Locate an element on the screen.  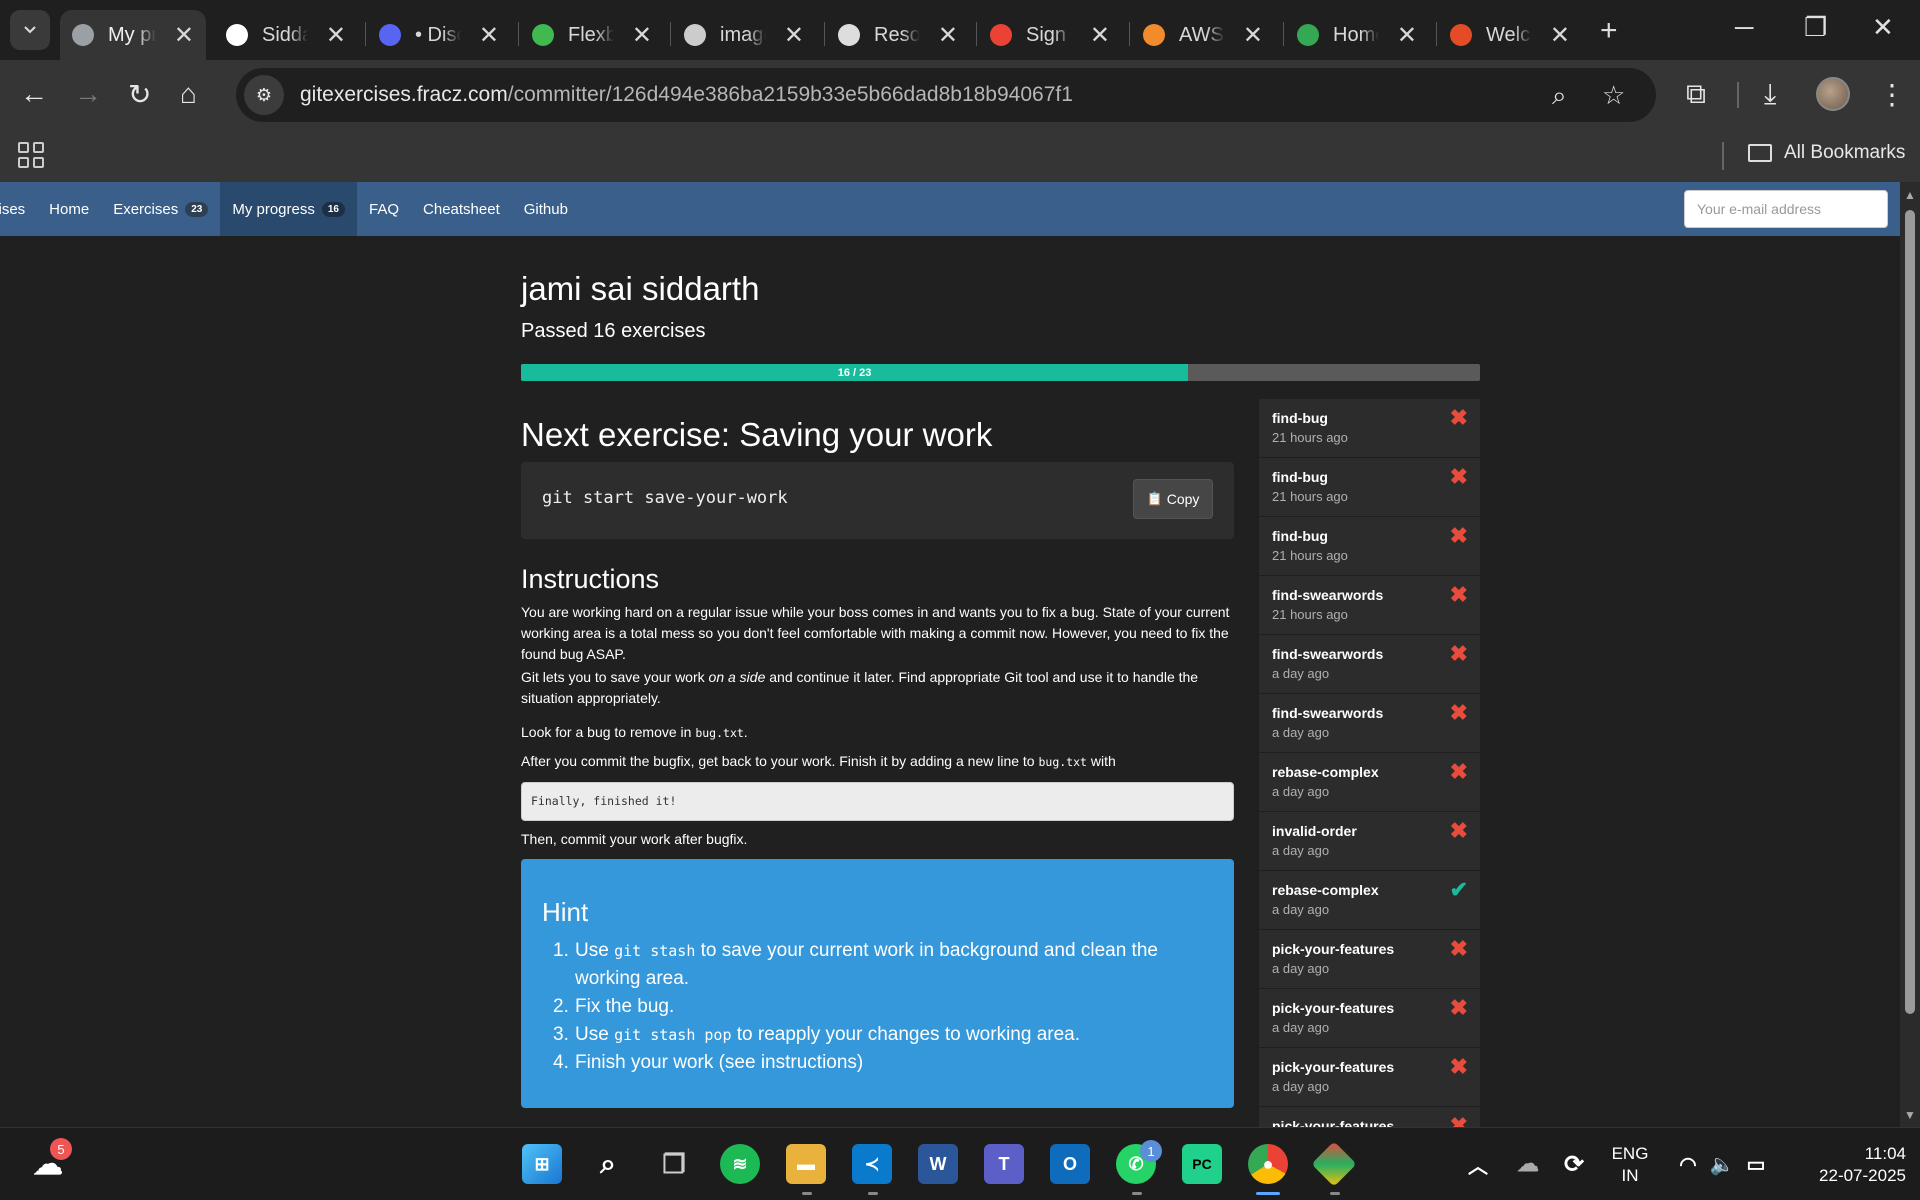
nav-home: Home is located at coordinates (69, 209).